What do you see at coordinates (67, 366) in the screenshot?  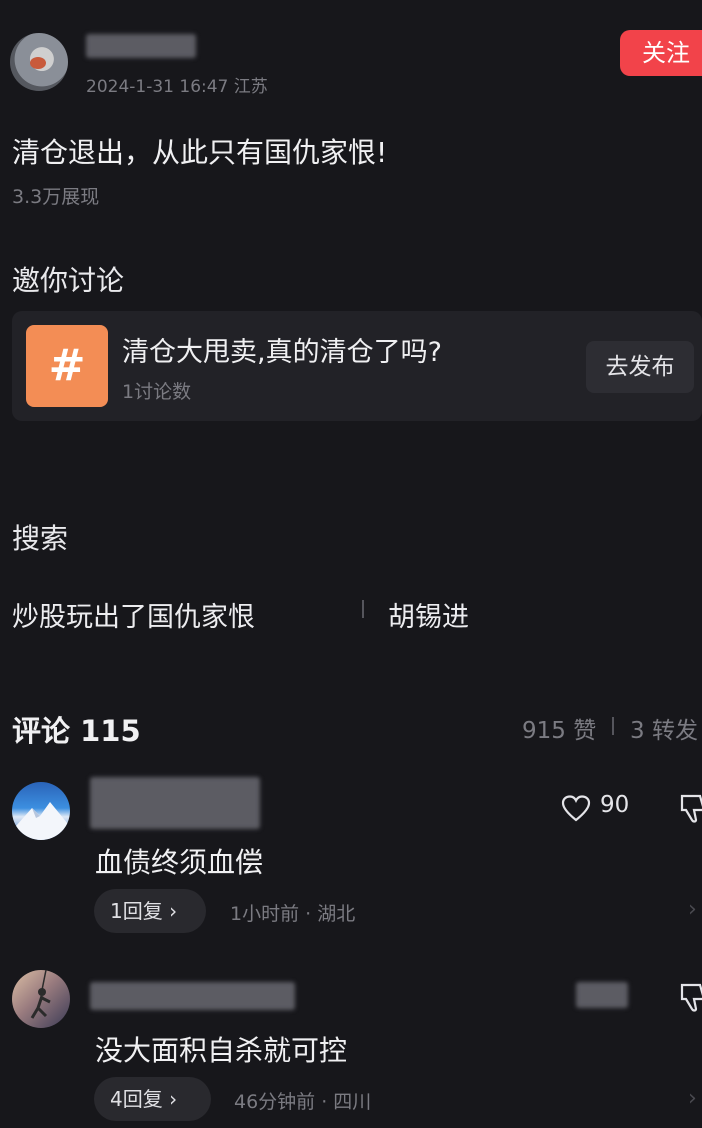 I see `hashtag-icon: #` at bounding box center [67, 366].